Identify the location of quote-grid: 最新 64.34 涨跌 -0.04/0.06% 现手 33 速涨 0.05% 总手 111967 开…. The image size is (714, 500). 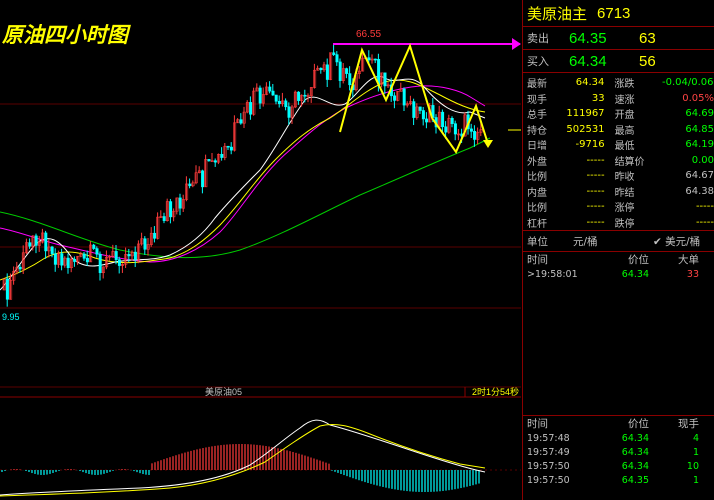
(618, 151).